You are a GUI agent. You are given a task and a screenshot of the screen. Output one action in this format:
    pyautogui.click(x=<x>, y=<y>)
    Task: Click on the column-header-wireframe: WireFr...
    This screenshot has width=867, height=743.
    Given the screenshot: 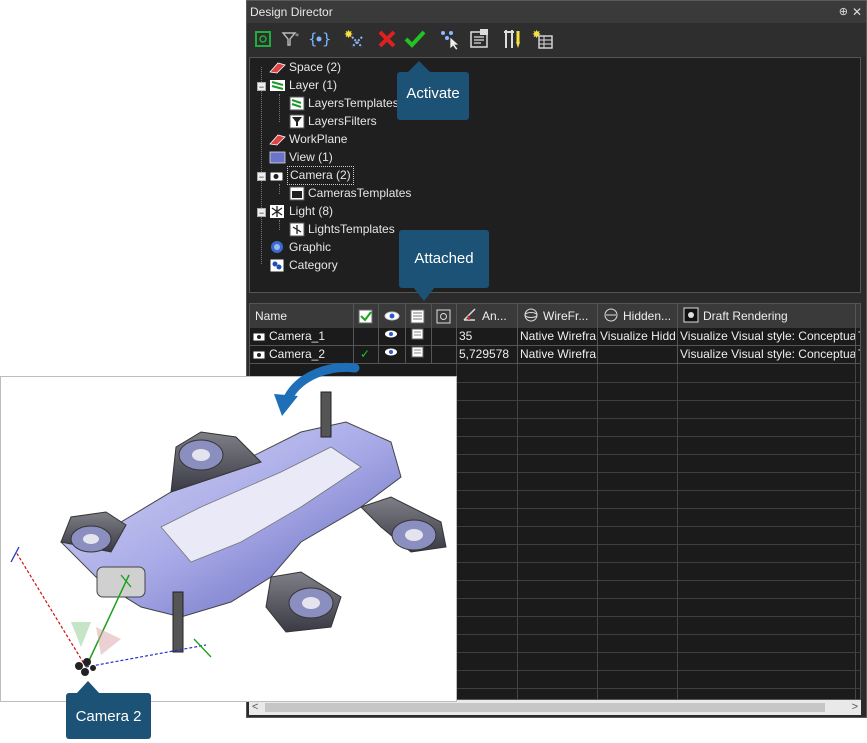 What is the action you would take?
    pyautogui.click(x=558, y=316)
    